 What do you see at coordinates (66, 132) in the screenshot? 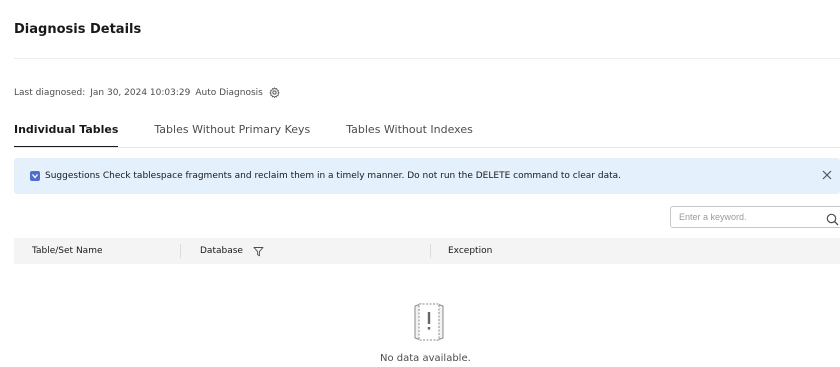
I see `tab-individual-tables: Individual Tables` at bounding box center [66, 132].